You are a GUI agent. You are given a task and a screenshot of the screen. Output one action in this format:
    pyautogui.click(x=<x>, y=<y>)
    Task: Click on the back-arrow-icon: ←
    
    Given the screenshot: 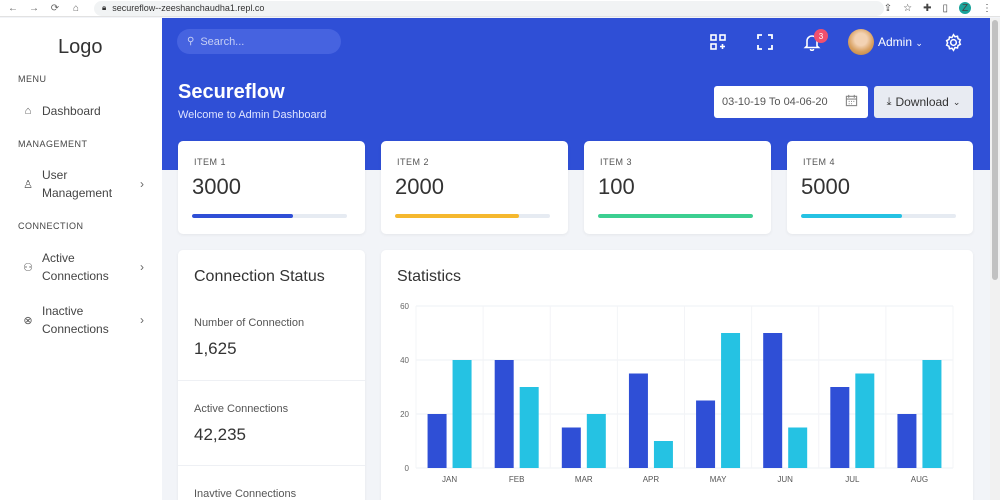 What is the action you would take?
    pyautogui.click(x=13, y=8)
    